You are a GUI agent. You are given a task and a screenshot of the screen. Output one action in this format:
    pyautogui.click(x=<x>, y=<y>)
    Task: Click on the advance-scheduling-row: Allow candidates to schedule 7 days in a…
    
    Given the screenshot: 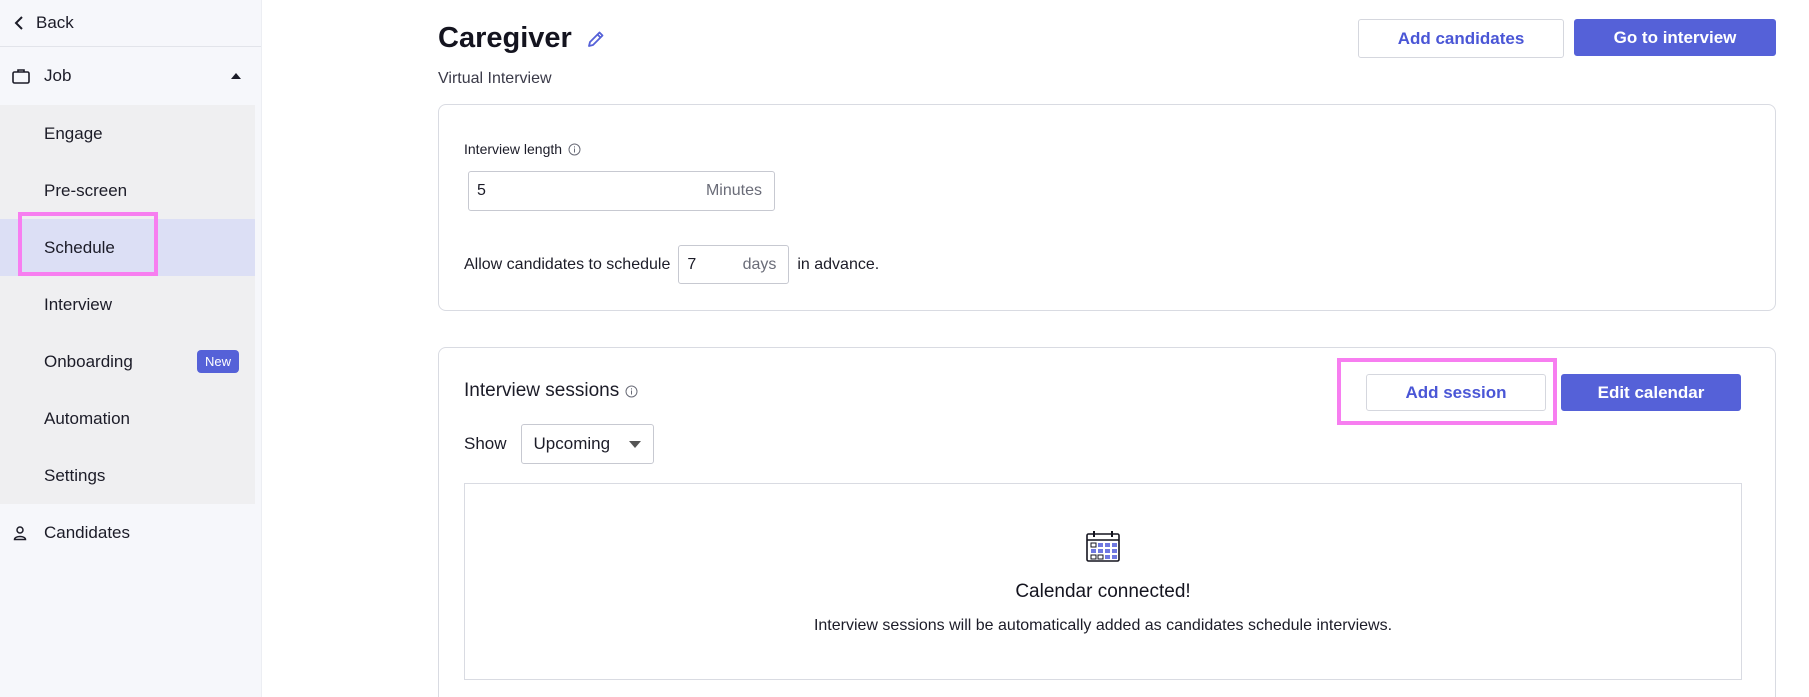 What is the action you would take?
    pyautogui.click(x=671, y=264)
    